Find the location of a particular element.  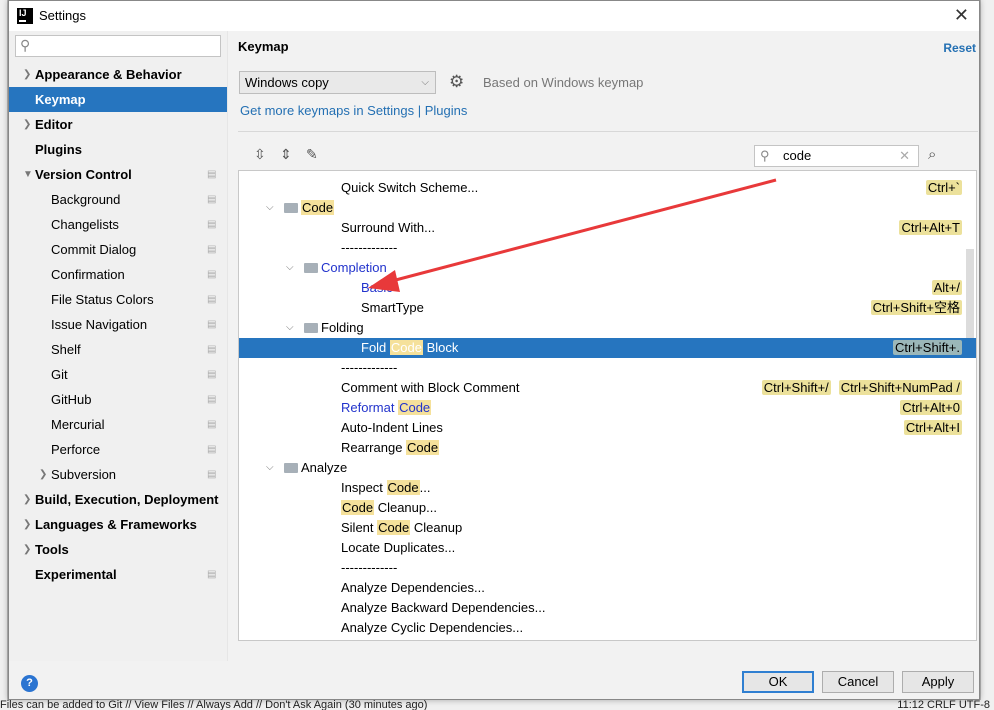

sidebar-item-version-control: ▼ Version Control ▤ is located at coordinates (118, 174).